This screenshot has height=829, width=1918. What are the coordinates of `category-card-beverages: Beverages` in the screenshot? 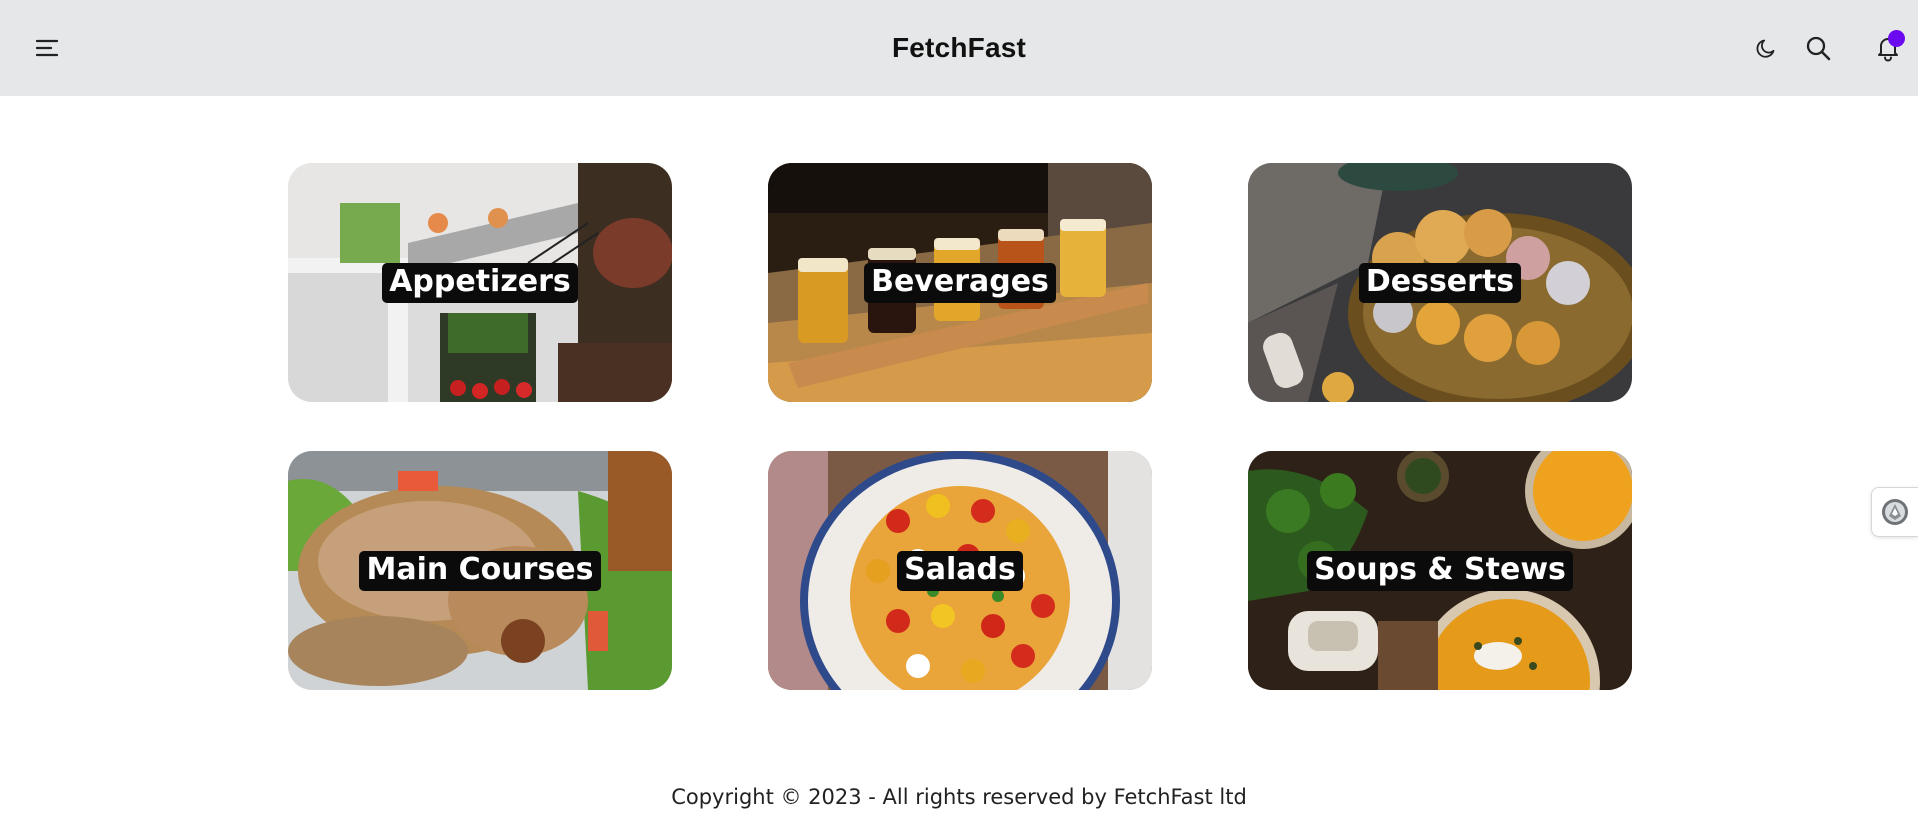 It's located at (960, 282).